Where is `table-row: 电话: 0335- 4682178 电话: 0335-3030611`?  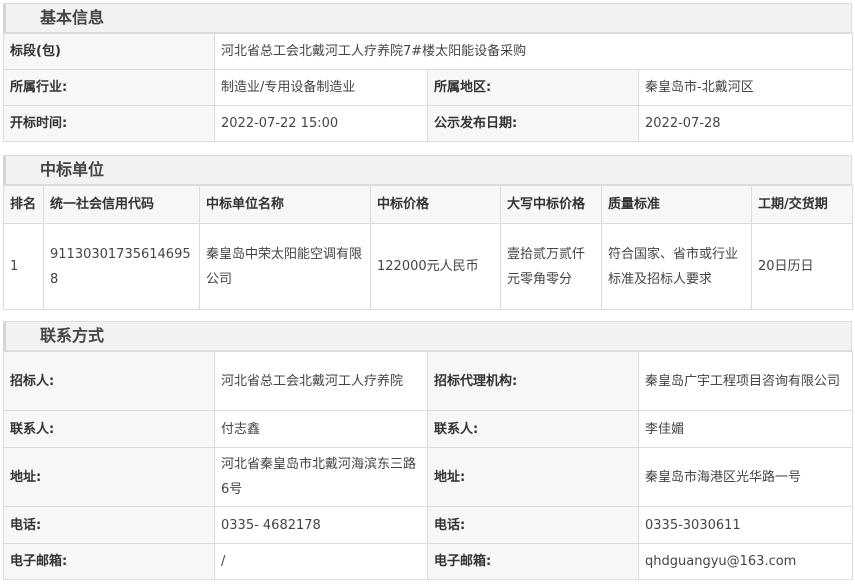 table-row: 电话: 0335- 4682178 电话: 0335-3030611 is located at coordinates (428, 525).